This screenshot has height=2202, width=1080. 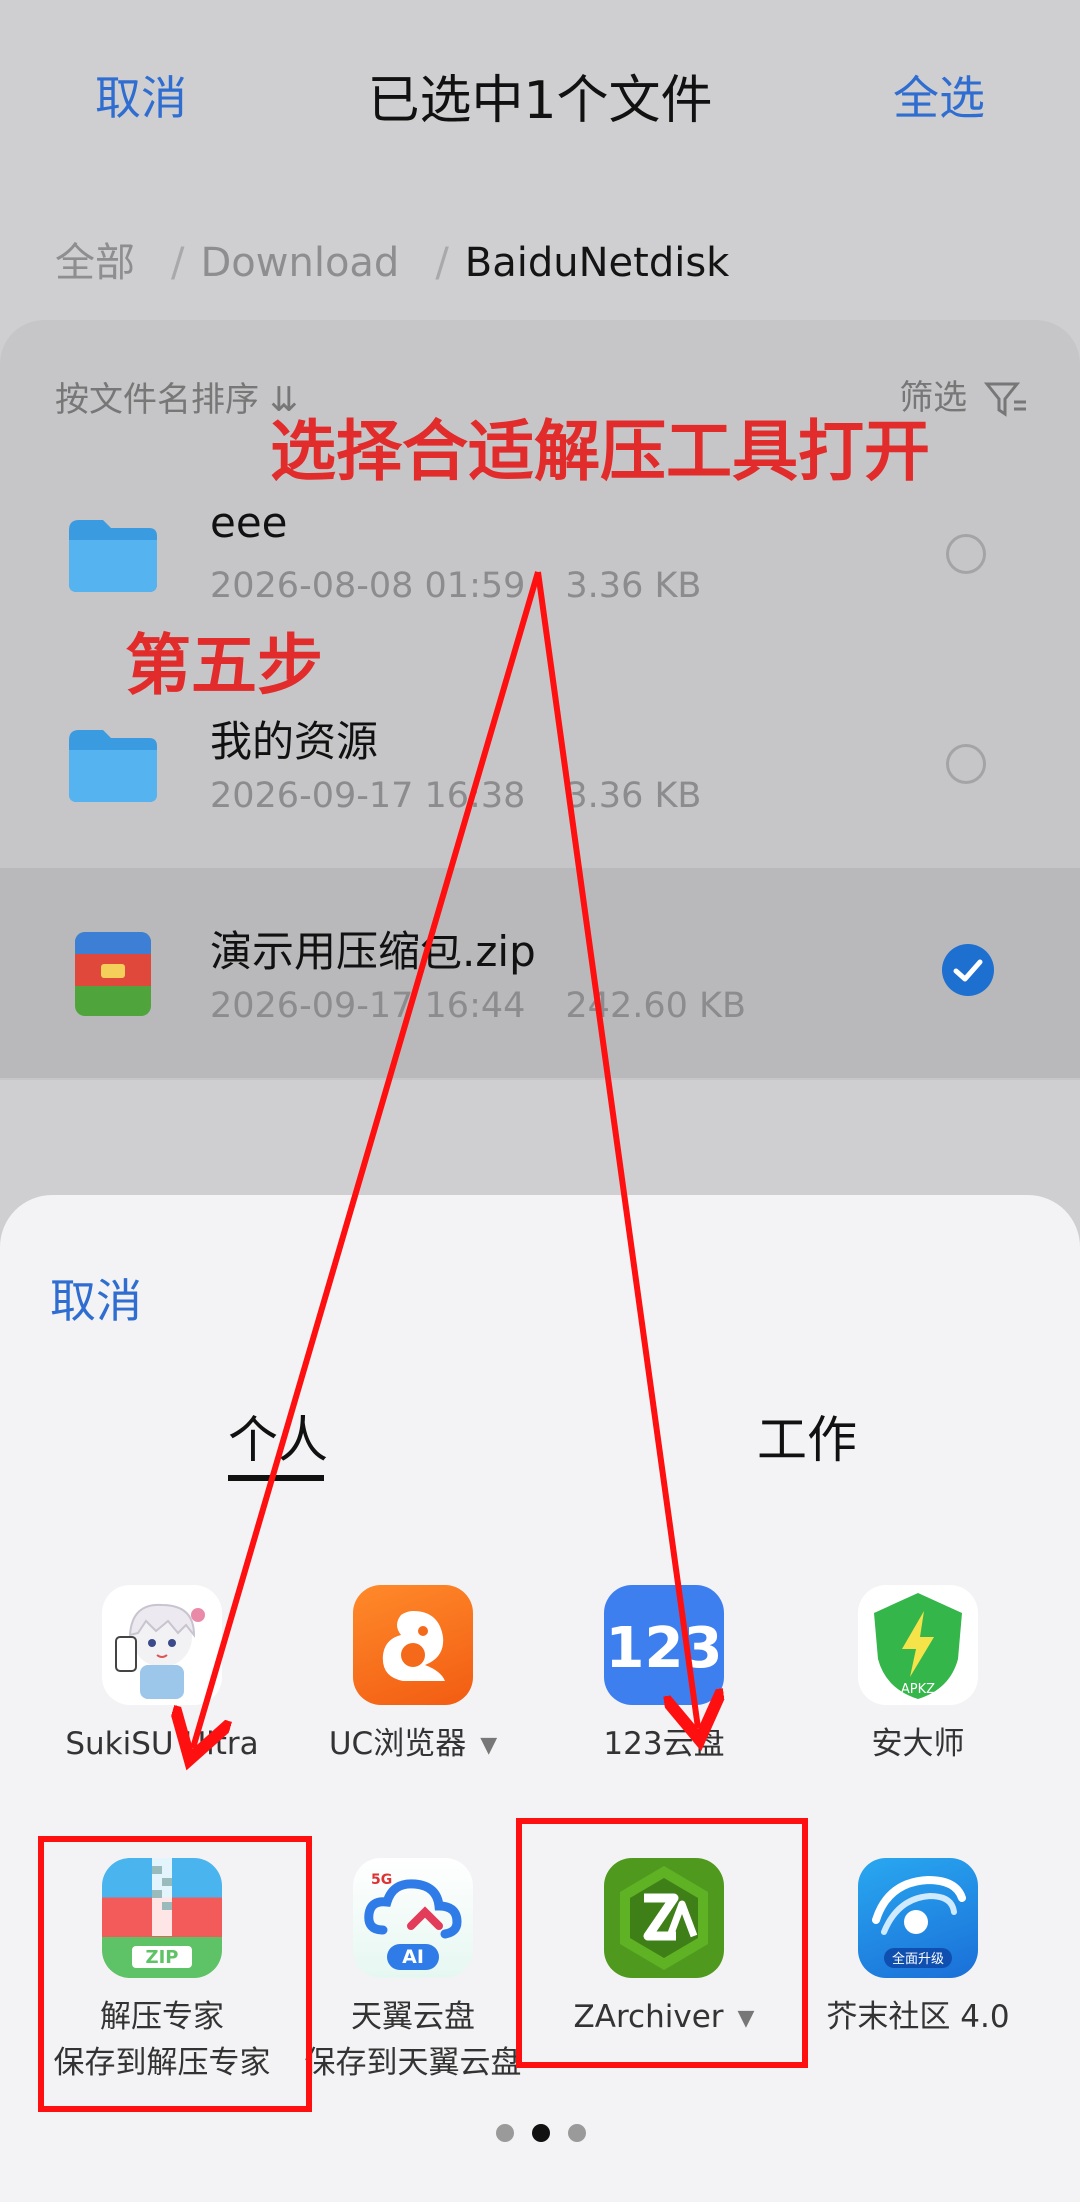 What do you see at coordinates (918, 1689) in the screenshot?
I see `svg-text: APKZ` at bounding box center [918, 1689].